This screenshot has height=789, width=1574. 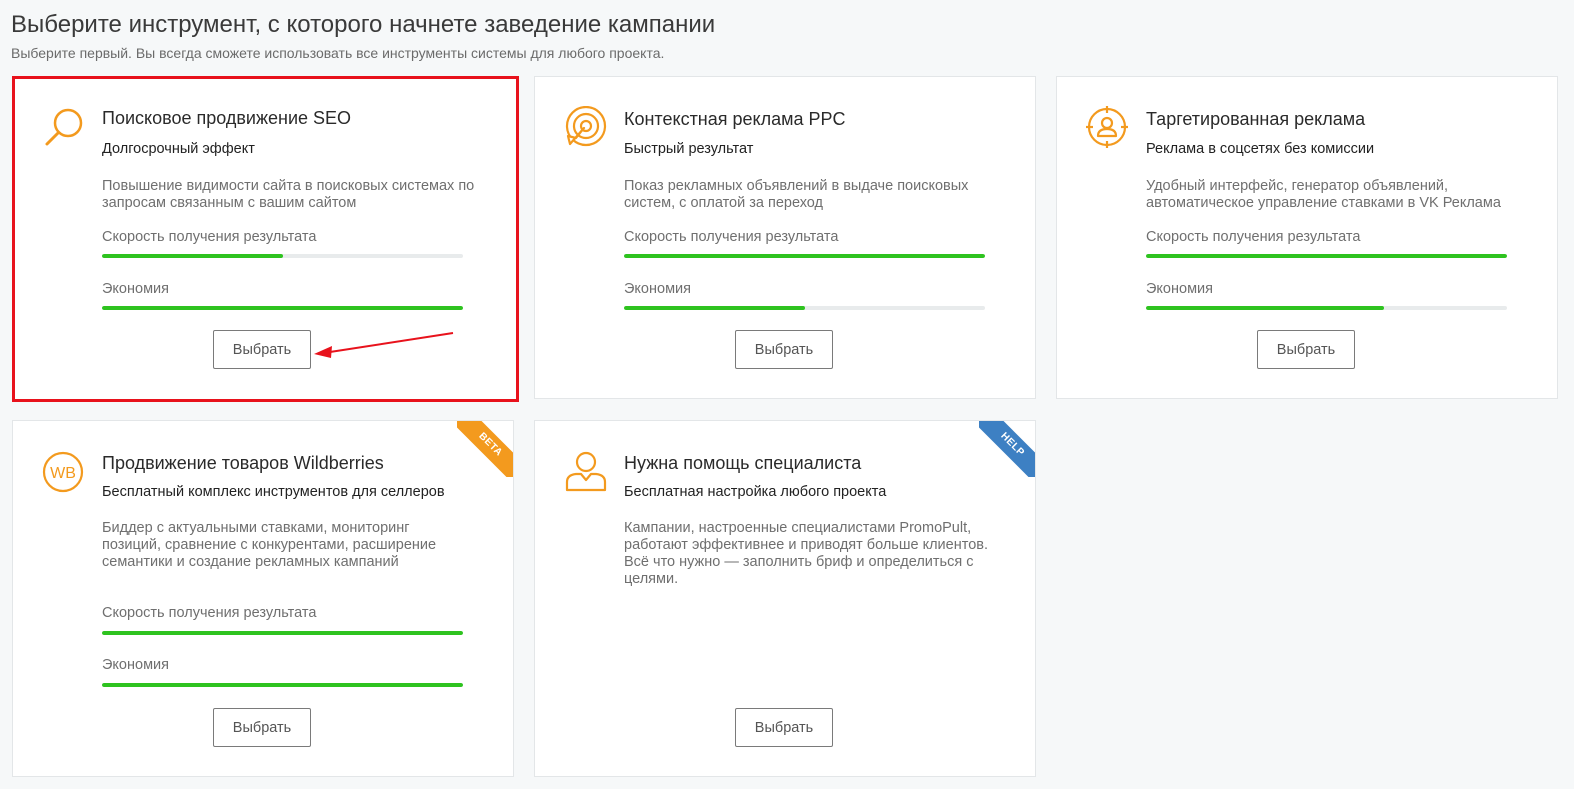 What do you see at coordinates (178, 149) in the screenshot?
I see `card-tagline: Долгосрочный эффект` at bounding box center [178, 149].